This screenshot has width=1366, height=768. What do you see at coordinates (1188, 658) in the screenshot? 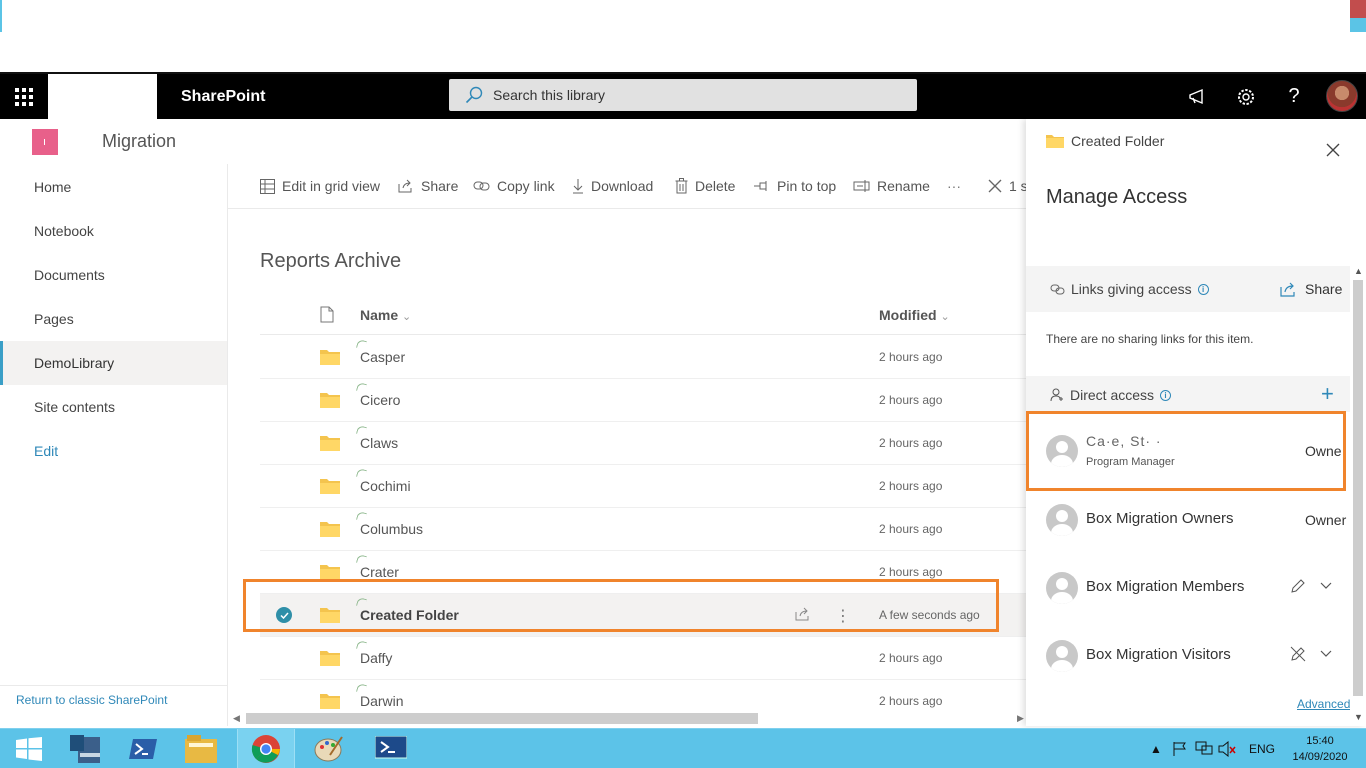
I see `access-entry: Box Migration Visitors` at bounding box center [1188, 658].